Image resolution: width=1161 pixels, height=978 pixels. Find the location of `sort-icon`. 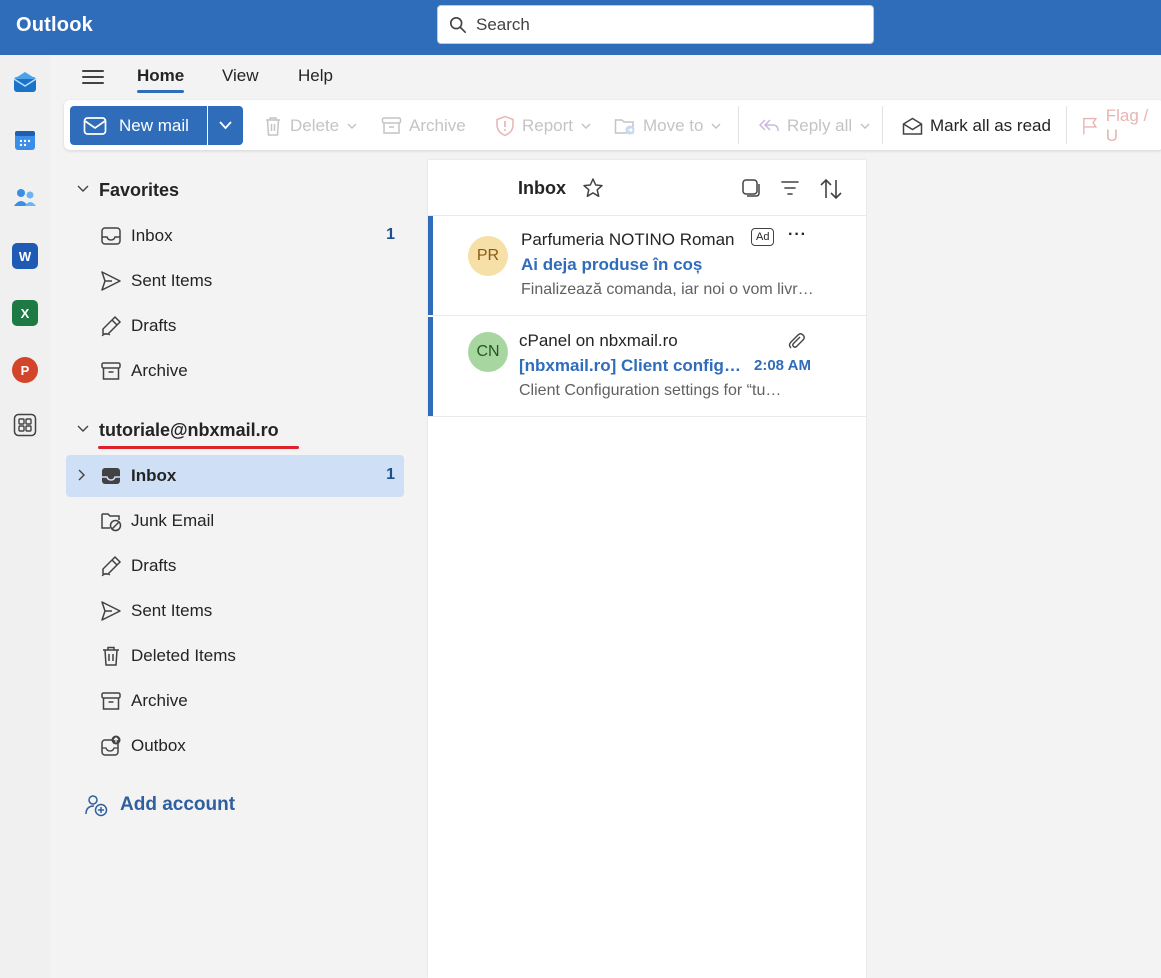

sort-icon is located at coordinates (831, 189).